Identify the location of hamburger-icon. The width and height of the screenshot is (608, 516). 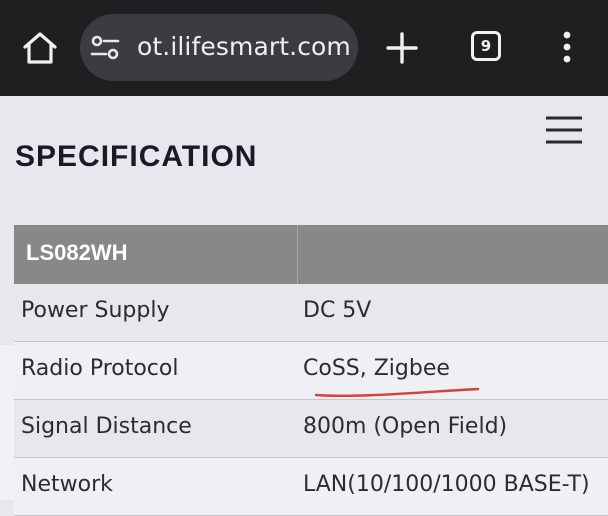
(564, 130).